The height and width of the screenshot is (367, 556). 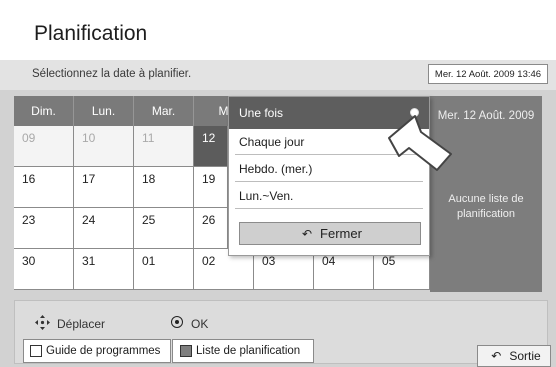 I want to click on option-label: Une fois, so click(x=261, y=113).